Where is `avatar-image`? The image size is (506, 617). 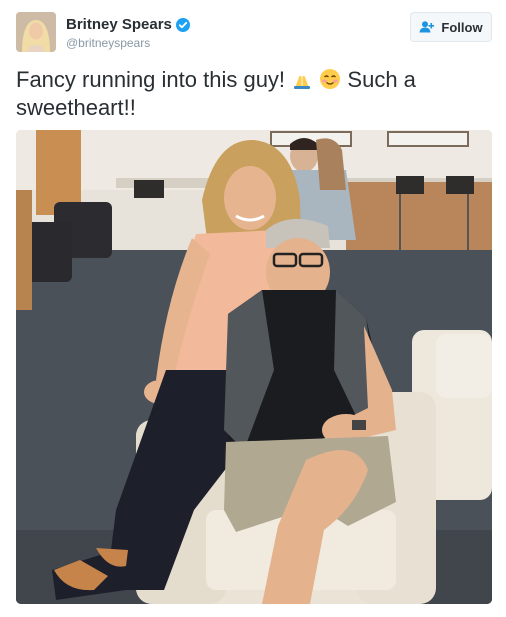 avatar-image is located at coordinates (36, 32).